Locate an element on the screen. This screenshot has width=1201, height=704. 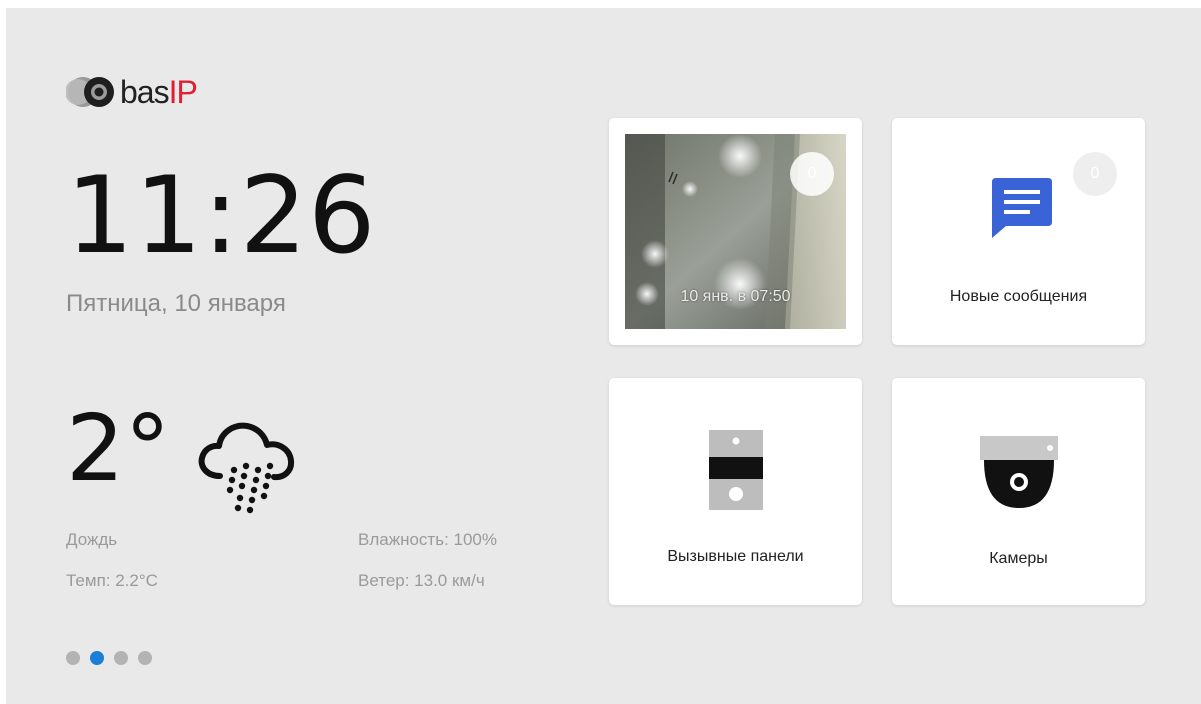
call-panels-tile: Вызывные панели is located at coordinates (735, 491).